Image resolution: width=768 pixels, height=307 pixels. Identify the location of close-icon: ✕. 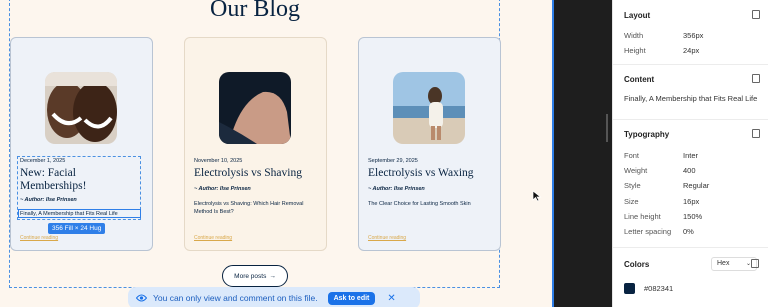
(391, 298).